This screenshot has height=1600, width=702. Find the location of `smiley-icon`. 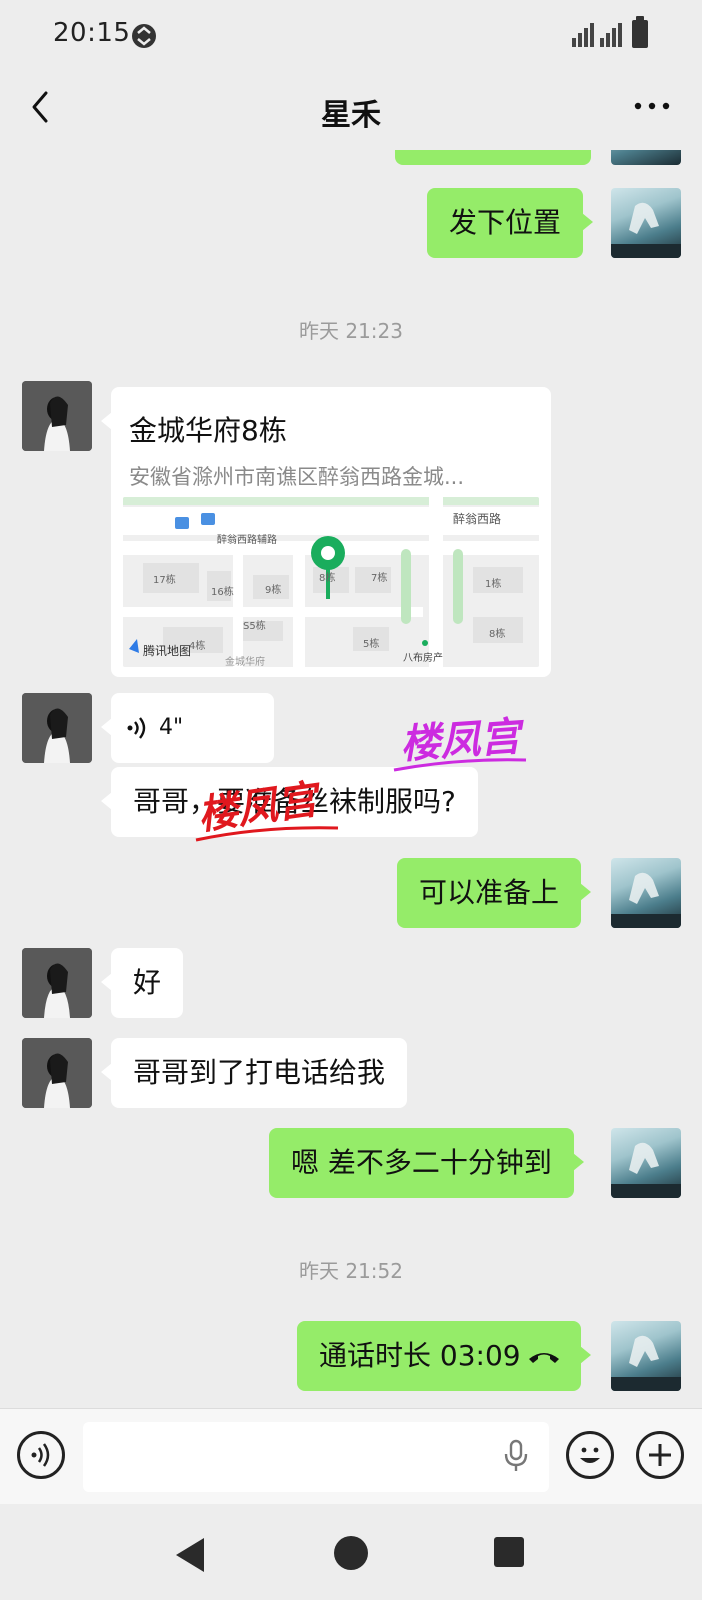

smiley-icon is located at coordinates (590, 1455).